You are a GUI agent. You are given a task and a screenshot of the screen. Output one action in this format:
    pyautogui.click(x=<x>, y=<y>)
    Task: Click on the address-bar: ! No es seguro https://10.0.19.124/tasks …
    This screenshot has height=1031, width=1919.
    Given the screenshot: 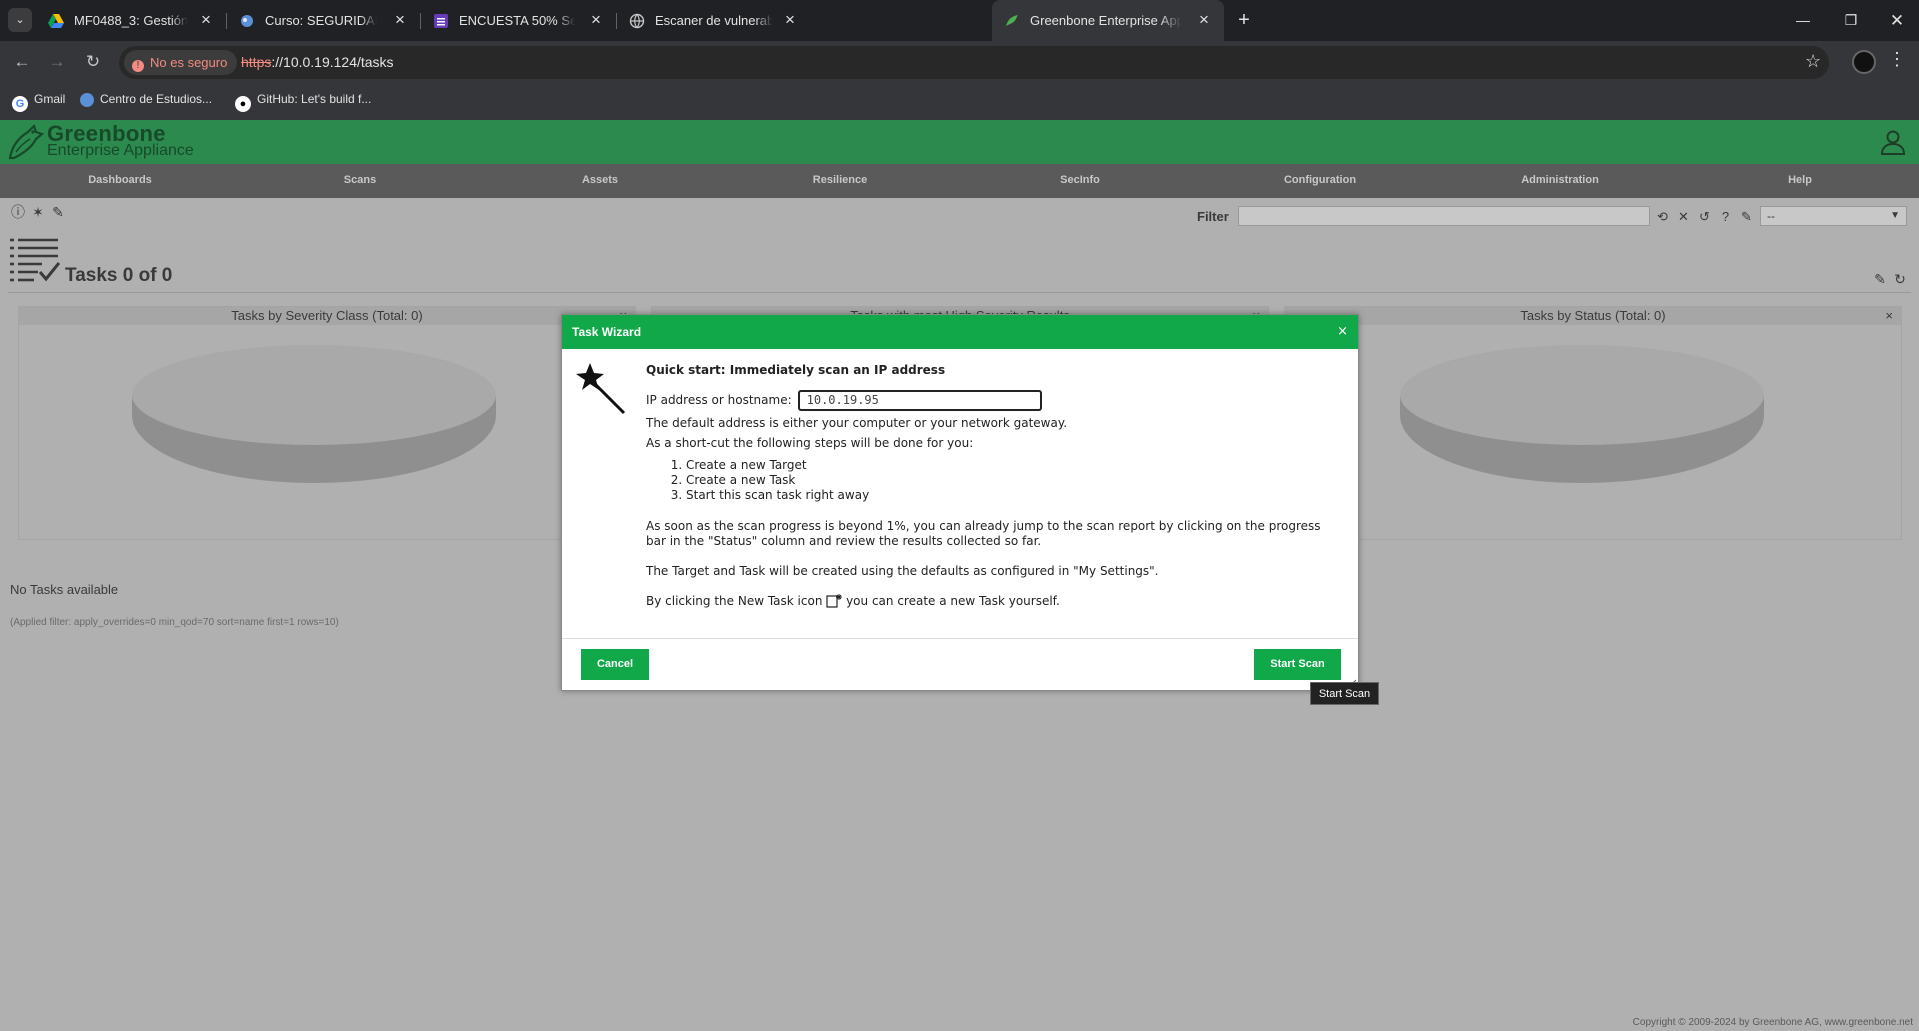 What is the action you would take?
    pyautogui.click(x=974, y=62)
    